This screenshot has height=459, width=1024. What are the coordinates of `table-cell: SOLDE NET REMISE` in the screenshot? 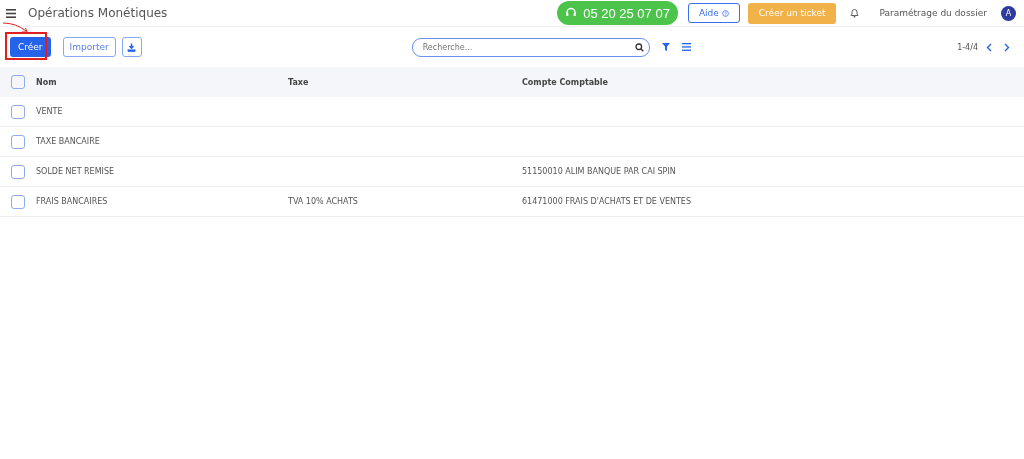 It's located at (75, 171).